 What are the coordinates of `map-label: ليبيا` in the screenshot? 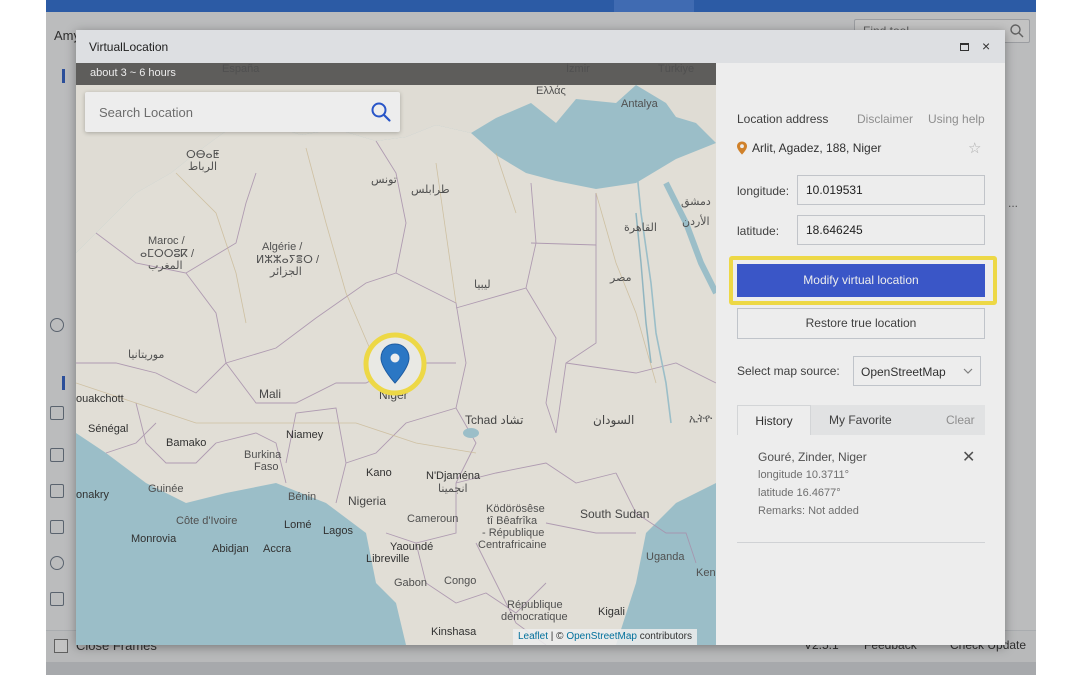 It's located at (482, 285).